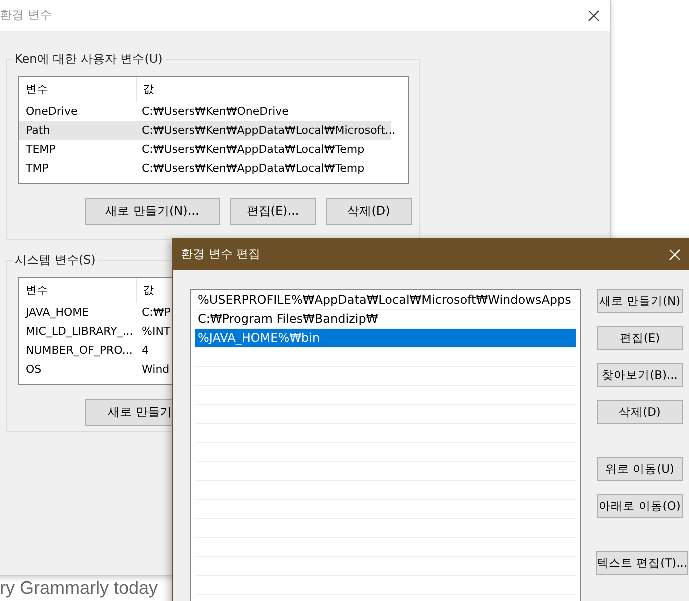 Image resolution: width=689 pixels, height=601 pixels. I want to click on window-title: 환경 변수, so click(26, 15).